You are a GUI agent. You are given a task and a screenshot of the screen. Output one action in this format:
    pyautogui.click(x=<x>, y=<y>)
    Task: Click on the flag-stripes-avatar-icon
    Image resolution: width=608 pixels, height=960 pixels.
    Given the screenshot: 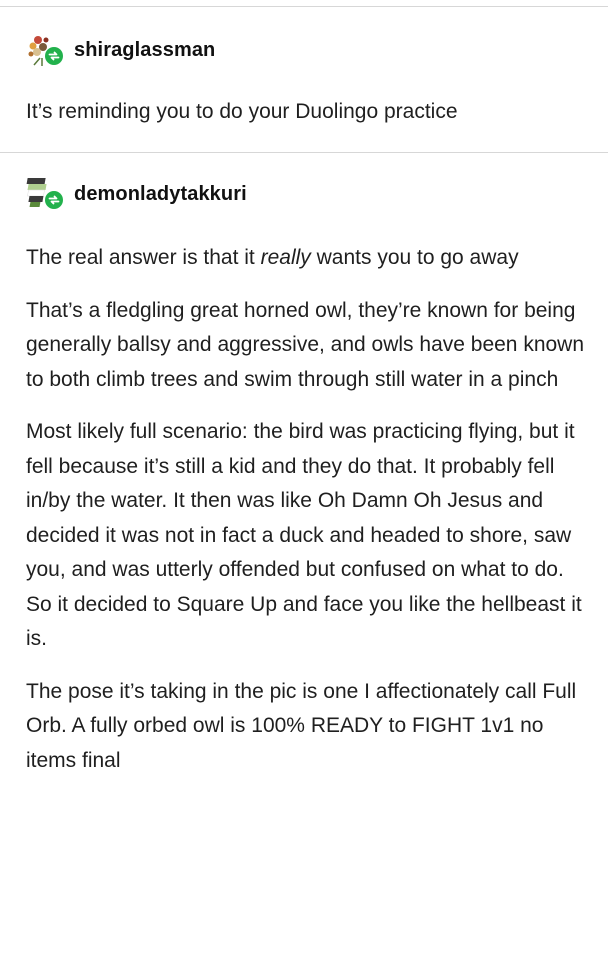 What is the action you would take?
    pyautogui.click(x=44, y=193)
    